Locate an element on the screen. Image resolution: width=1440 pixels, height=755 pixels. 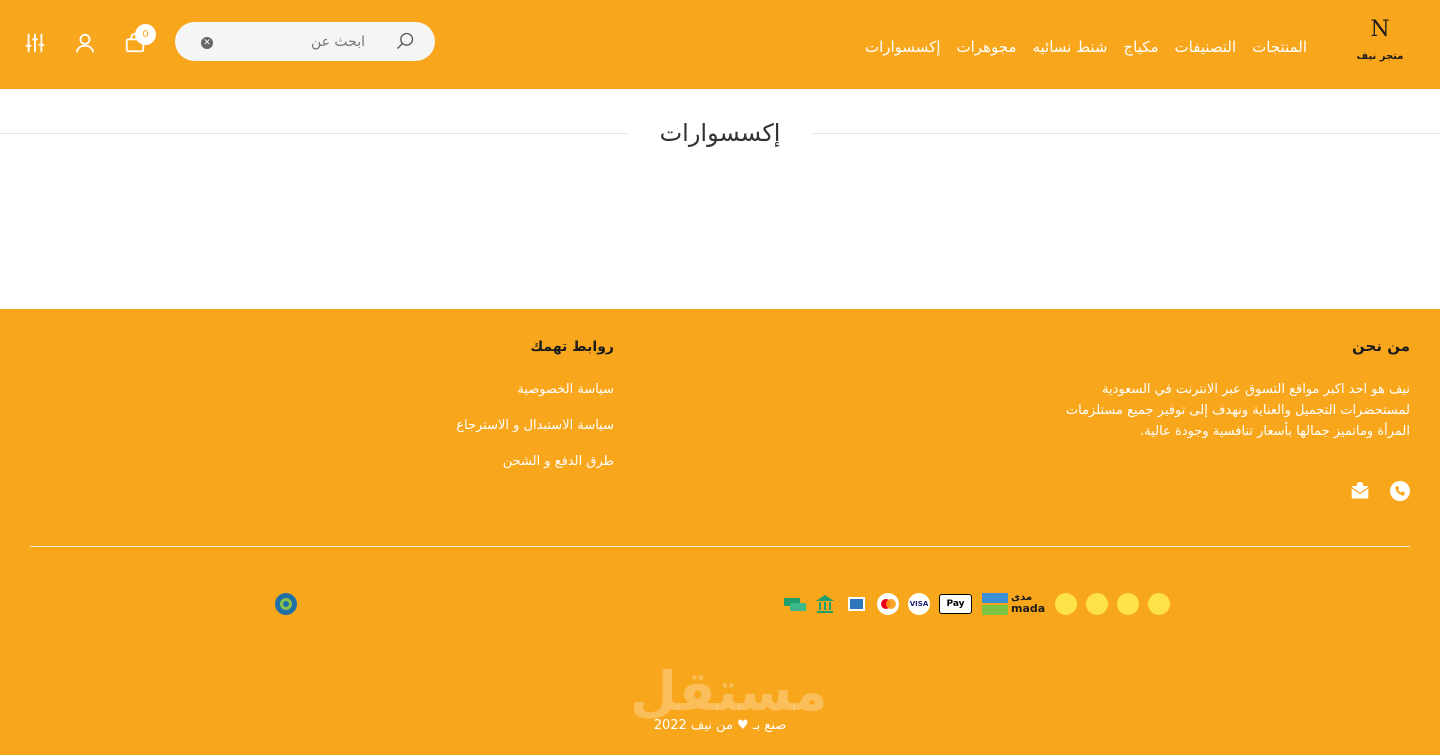
visa-logo: VISA is located at coordinates (919, 604).